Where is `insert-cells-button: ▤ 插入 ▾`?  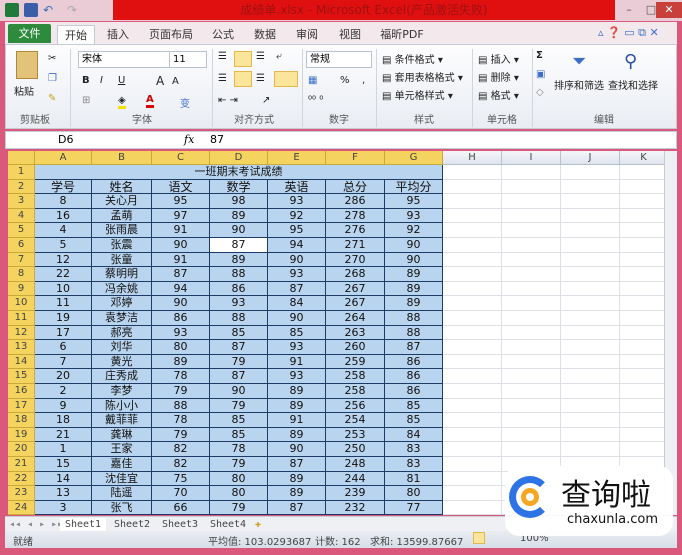
insert-cells-button: ▤ 插入 ▾ is located at coordinates (498, 58).